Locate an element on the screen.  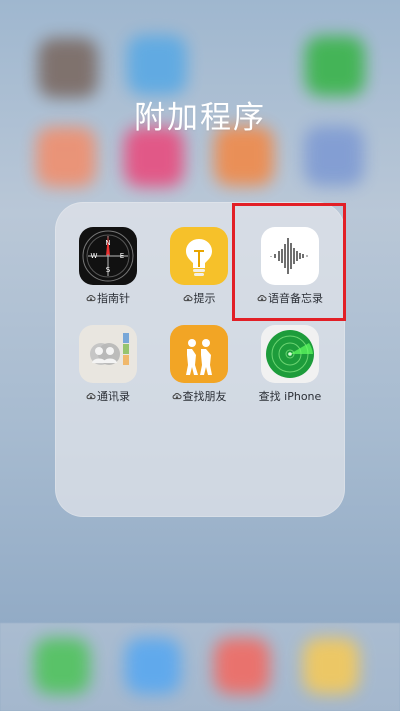
app-label-tips: 提示 is located at coordinates (199, 298).